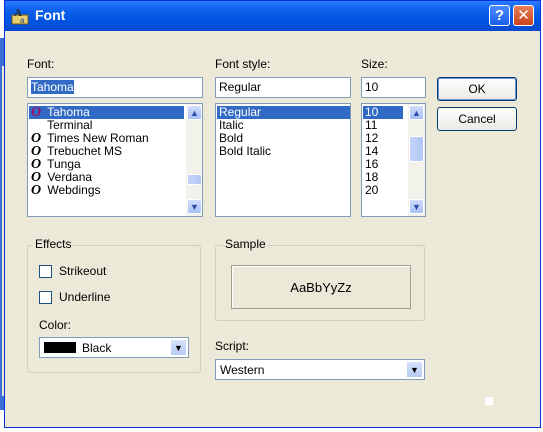 The width and height of the screenshot is (543, 432). What do you see at coordinates (283, 151) in the screenshot?
I see `style-list-item: Bold Italic` at bounding box center [283, 151].